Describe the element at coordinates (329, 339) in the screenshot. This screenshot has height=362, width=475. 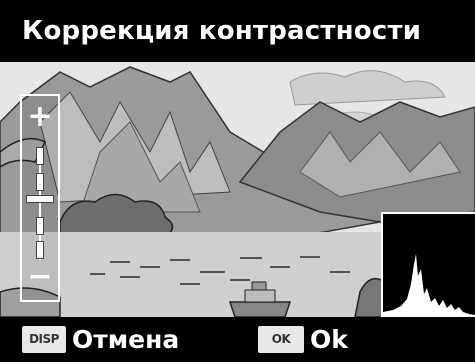
I see `ok-button: Ok` at that location.